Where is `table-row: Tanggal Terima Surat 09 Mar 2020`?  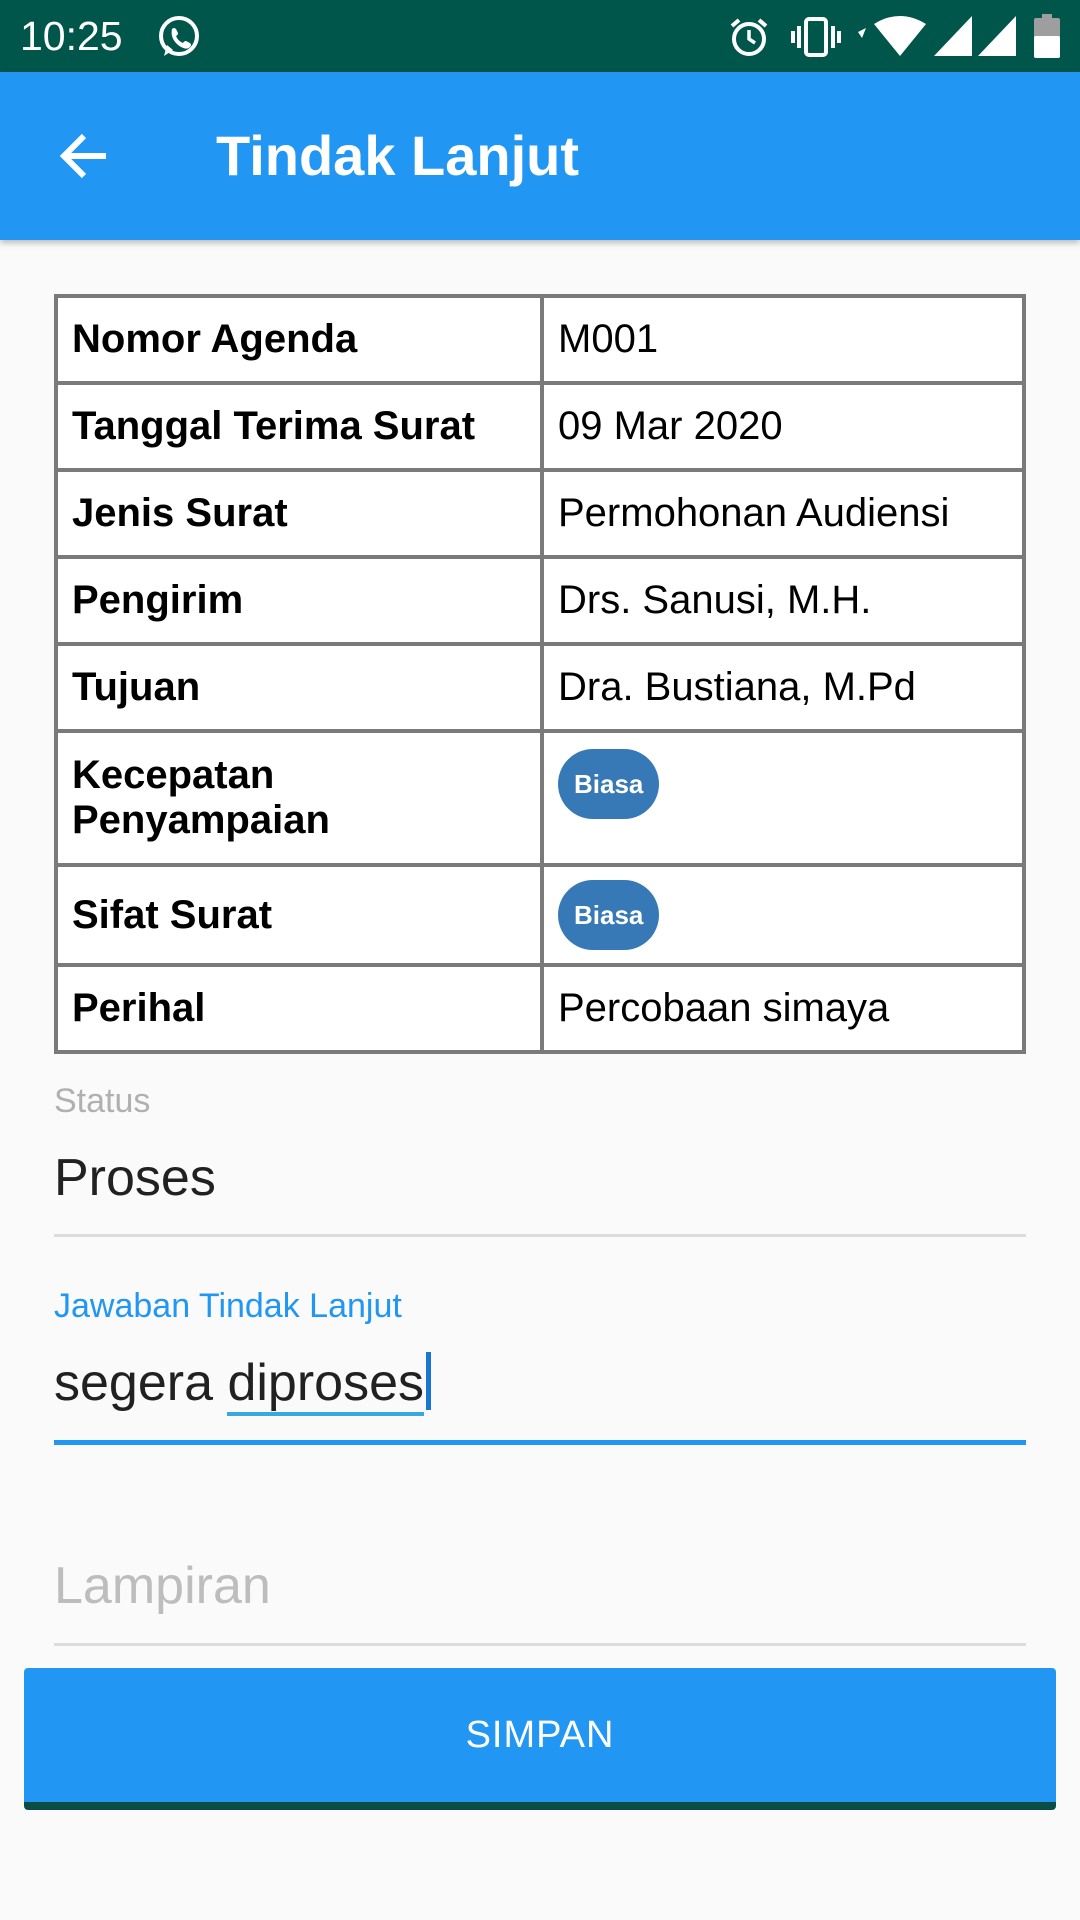 table-row: Tanggal Terima Surat 09 Mar 2020 is located at coordinates (540, 426).